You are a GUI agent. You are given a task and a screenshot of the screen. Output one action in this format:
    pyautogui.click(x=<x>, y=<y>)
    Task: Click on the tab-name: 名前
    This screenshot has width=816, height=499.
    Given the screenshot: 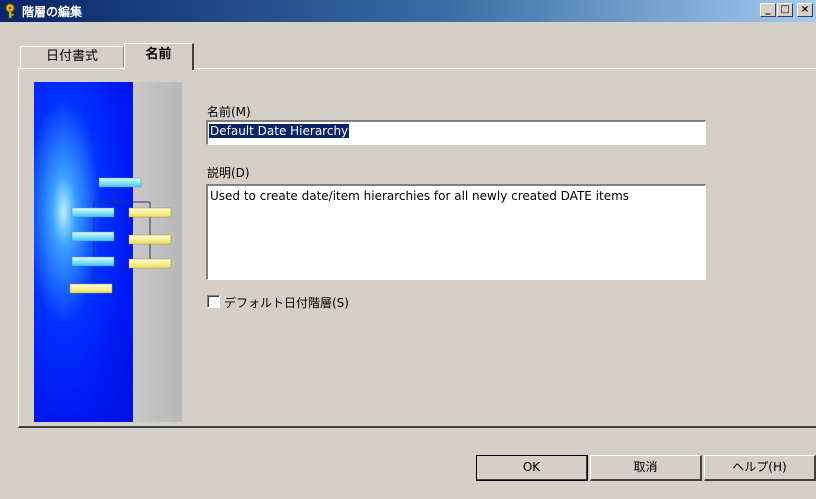 What is the action you would take?
    pyautogui.click(x=159, y=56)
    